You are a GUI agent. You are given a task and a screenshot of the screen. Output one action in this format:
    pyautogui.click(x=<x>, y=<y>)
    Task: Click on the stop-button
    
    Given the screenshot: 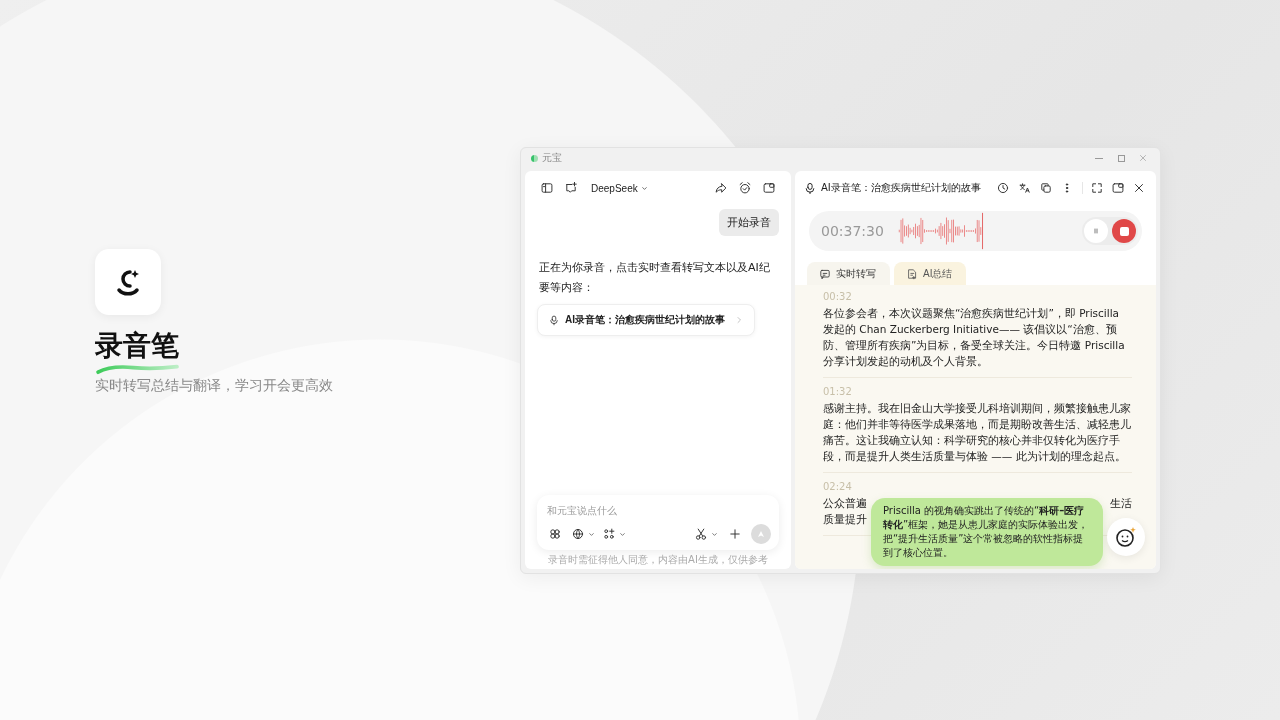 What is the action you would take?
    pyautogui.click(x=1124, y=231)
    